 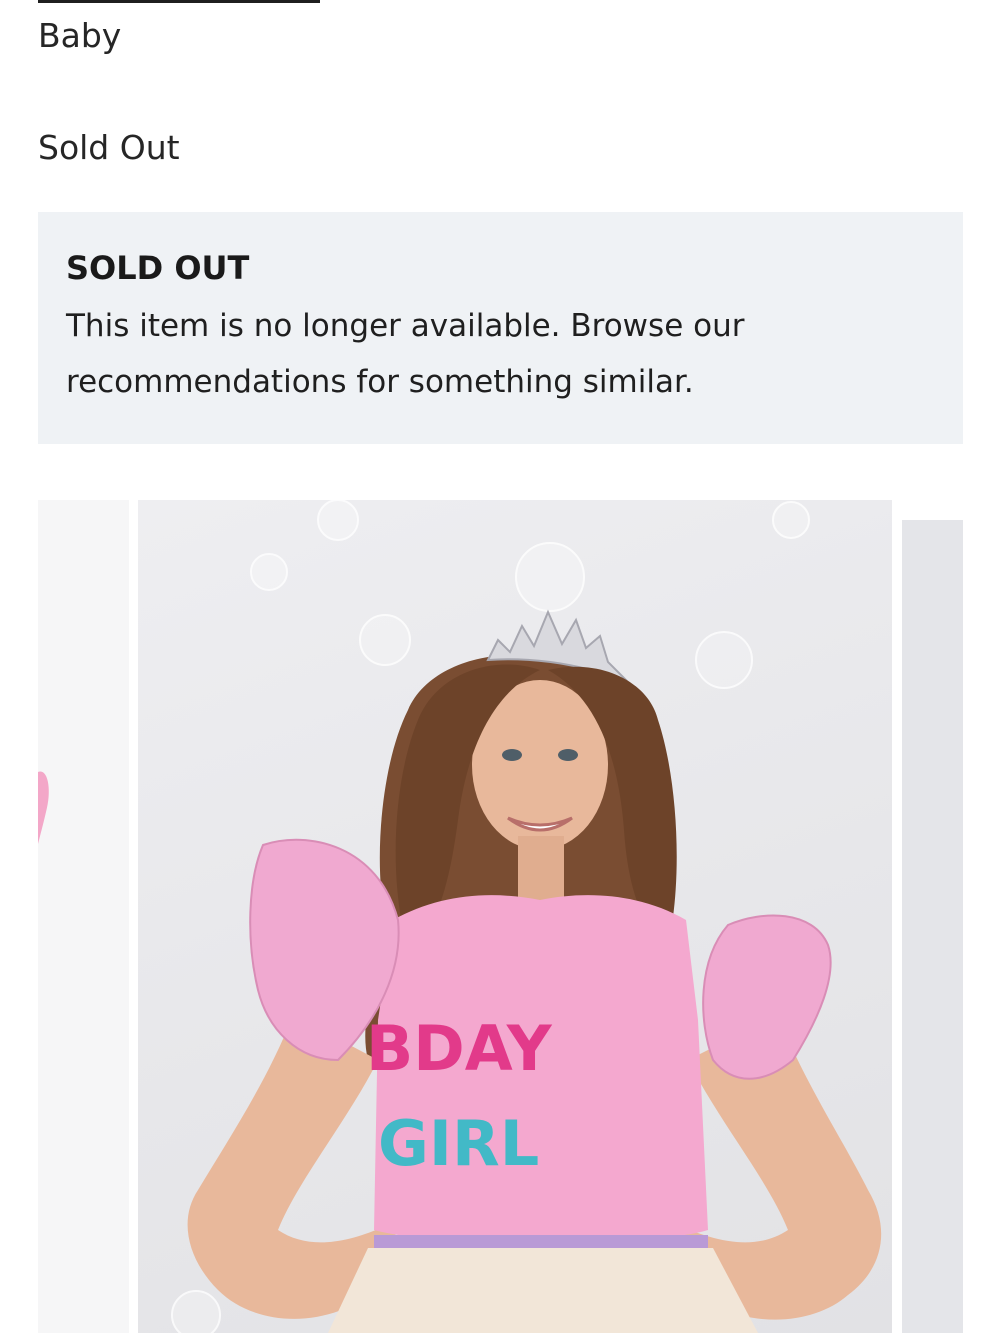 I want to click on shirt-text-line1: BDAY, so click(x=459, y=1048).